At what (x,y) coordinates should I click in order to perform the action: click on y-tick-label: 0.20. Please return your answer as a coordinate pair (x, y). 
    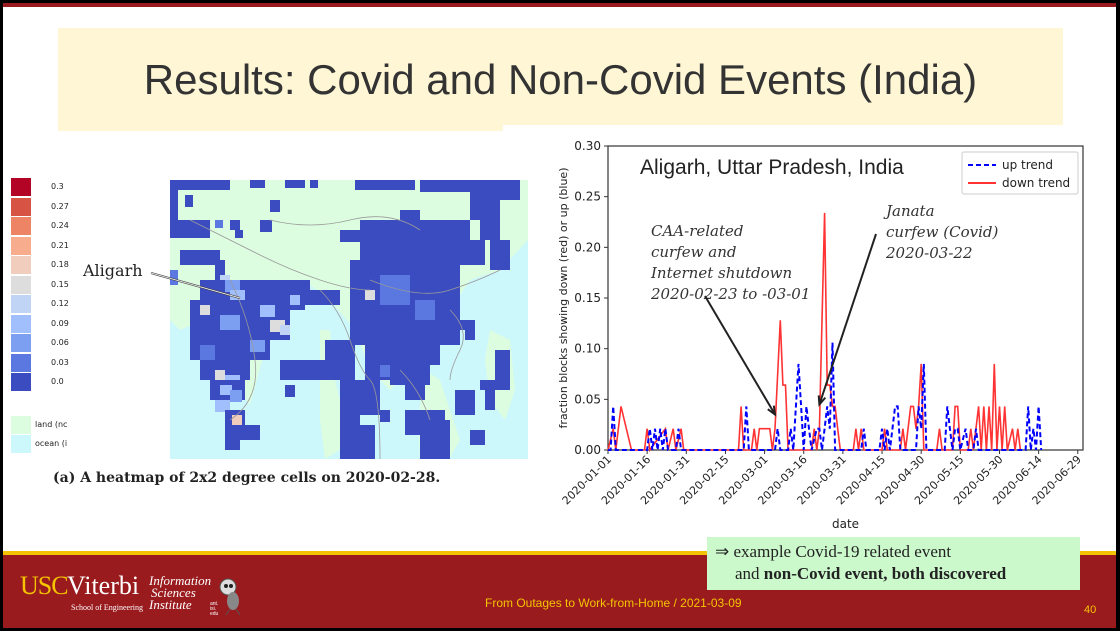
    Looking at the image, I should click on (587, 247).